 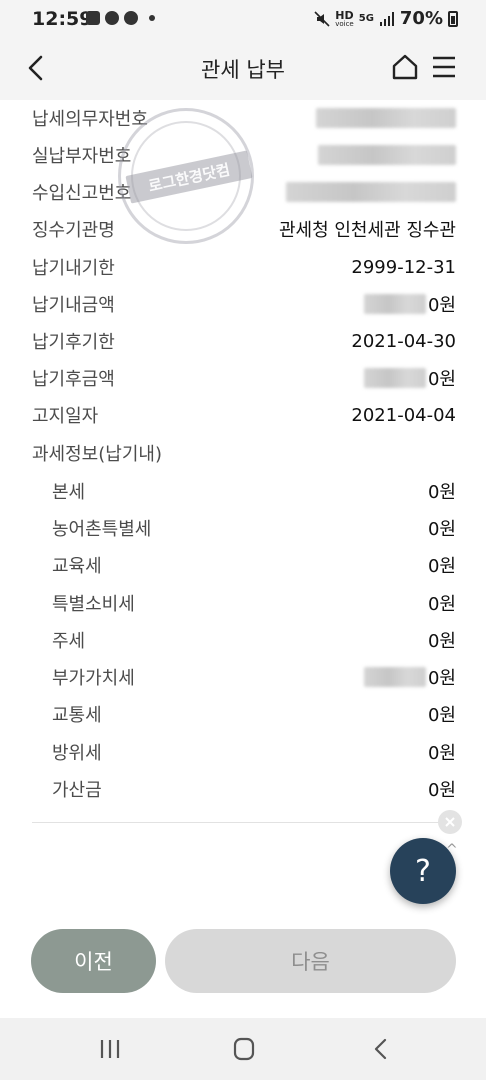 What do you see at coordinates (244, 677) in the screenshot?
I see `tax-item-row: 부가가치세 0원` at bounding box center [244, 677].